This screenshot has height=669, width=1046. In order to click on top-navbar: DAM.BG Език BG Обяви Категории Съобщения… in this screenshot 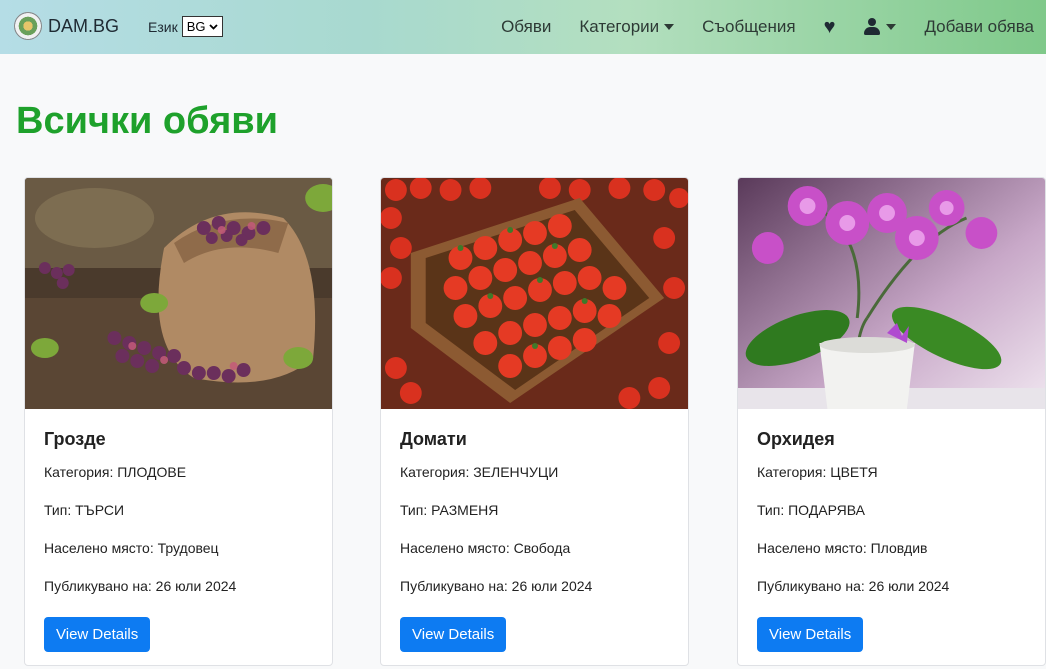, I will do `click(523, 27)`.